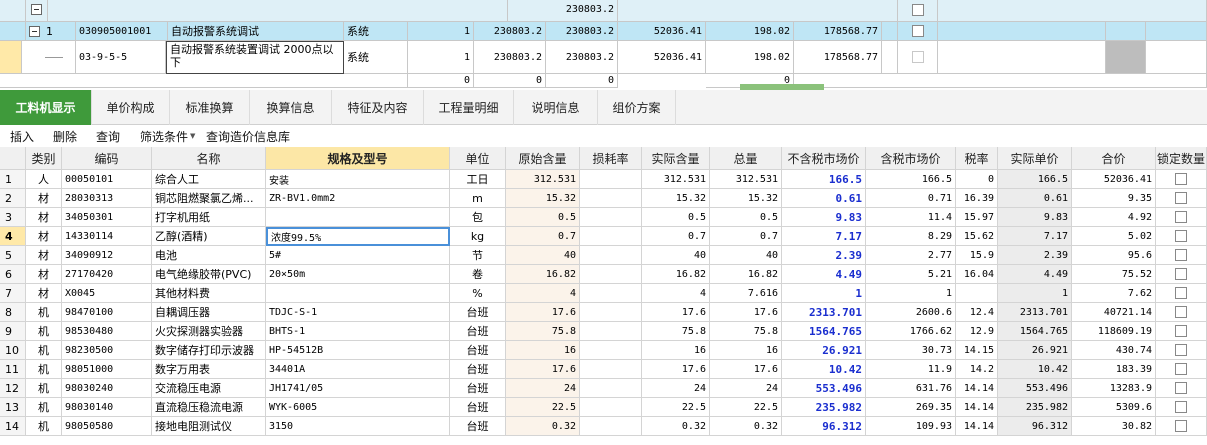 Image resolution: width=1207 pixels, height=445 pixels. Describe the element at coordinates (1114, 274) in the screenshot. I see `cell-amount: 75.52` at that location.